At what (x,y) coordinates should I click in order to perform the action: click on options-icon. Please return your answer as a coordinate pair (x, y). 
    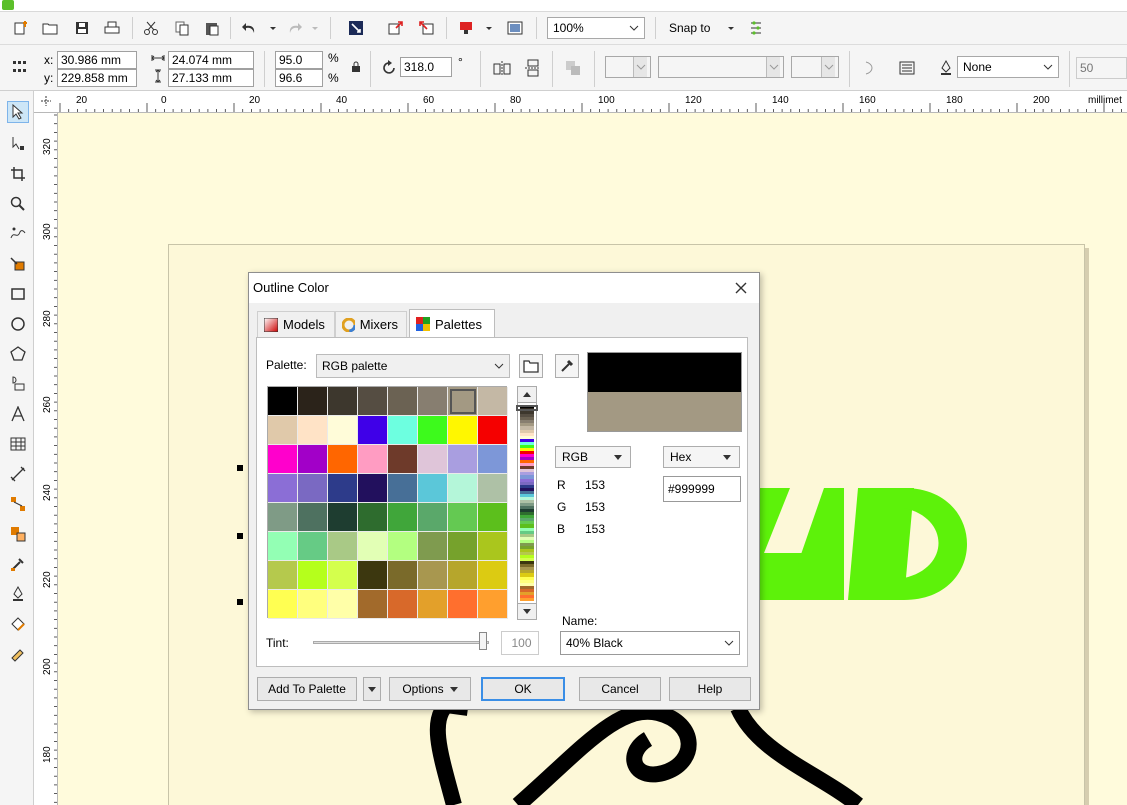
    Looking at the image, I should click on (756, 28).